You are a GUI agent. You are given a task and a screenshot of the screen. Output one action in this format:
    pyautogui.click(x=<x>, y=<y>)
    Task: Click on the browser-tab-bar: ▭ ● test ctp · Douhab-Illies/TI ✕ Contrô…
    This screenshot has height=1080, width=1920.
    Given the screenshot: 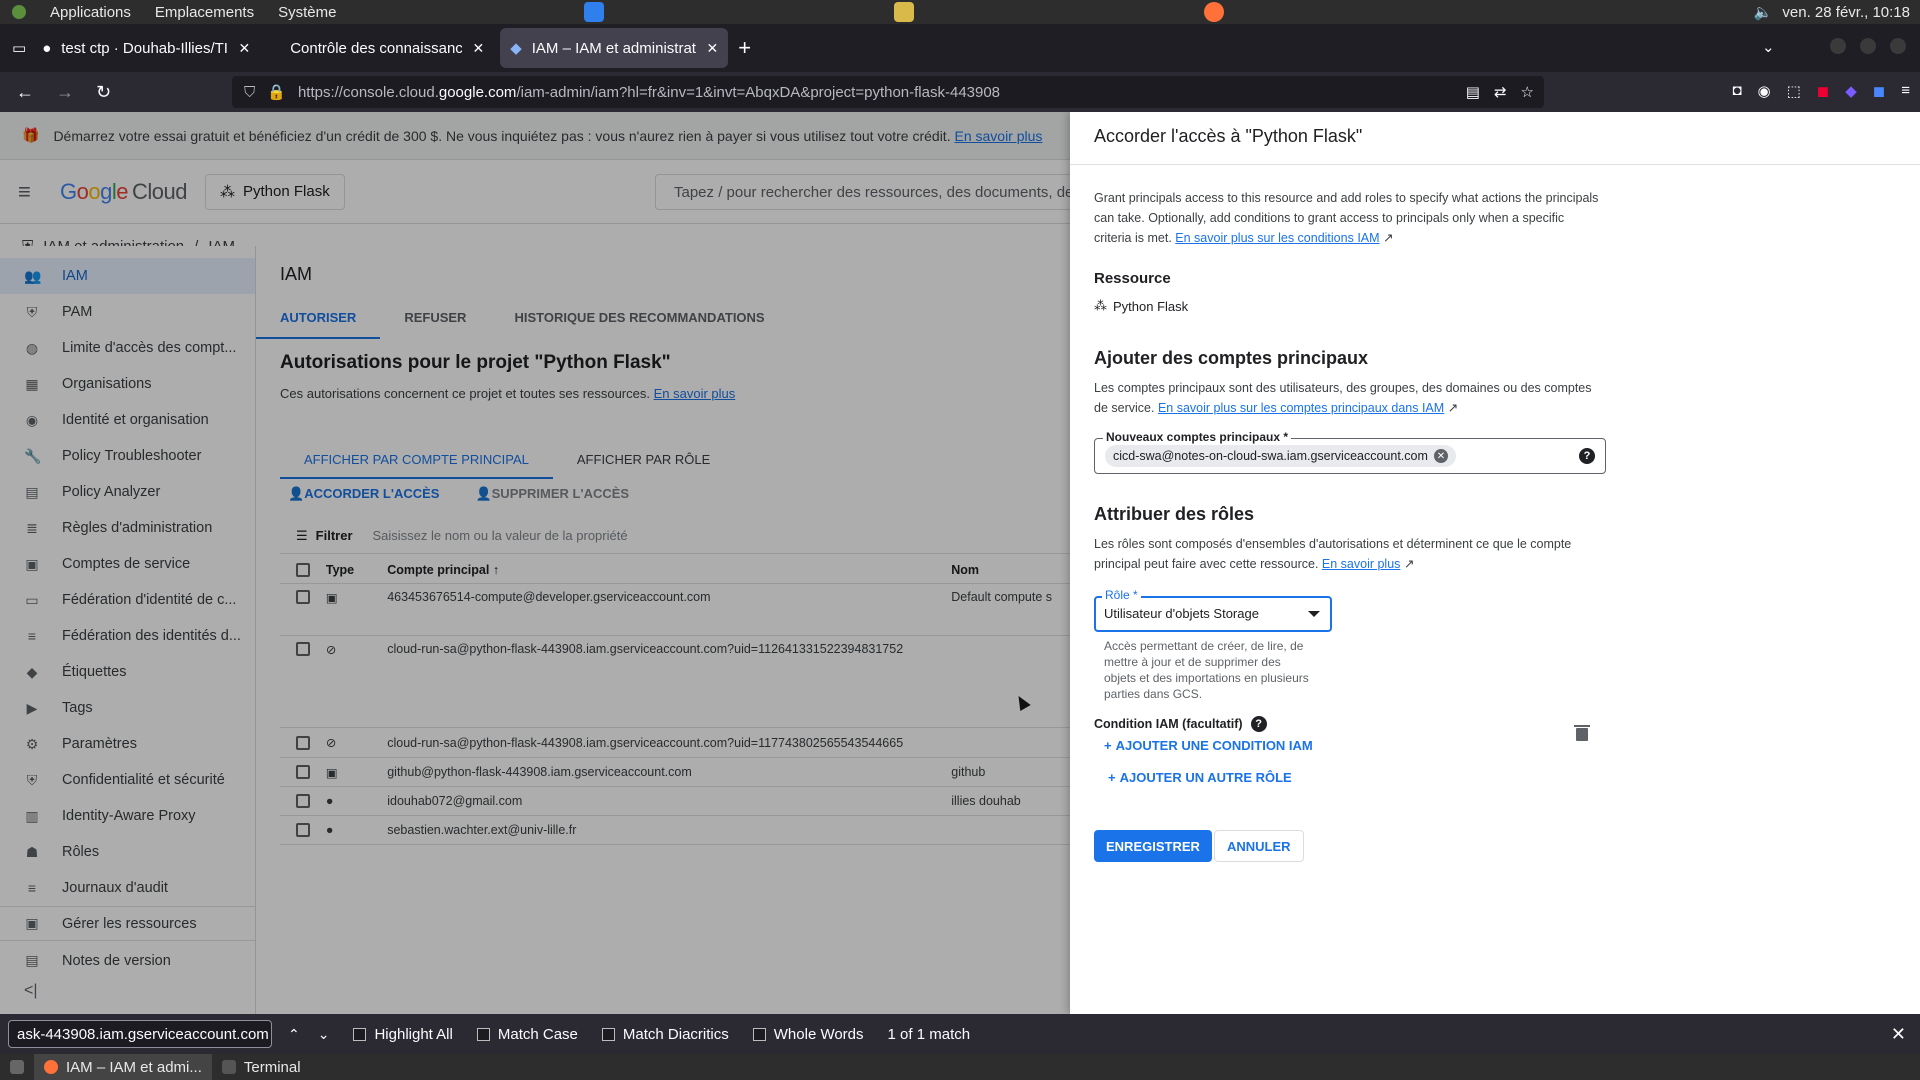 What is the action you would take?
    pyautogui.click(x=960, y=48)
    